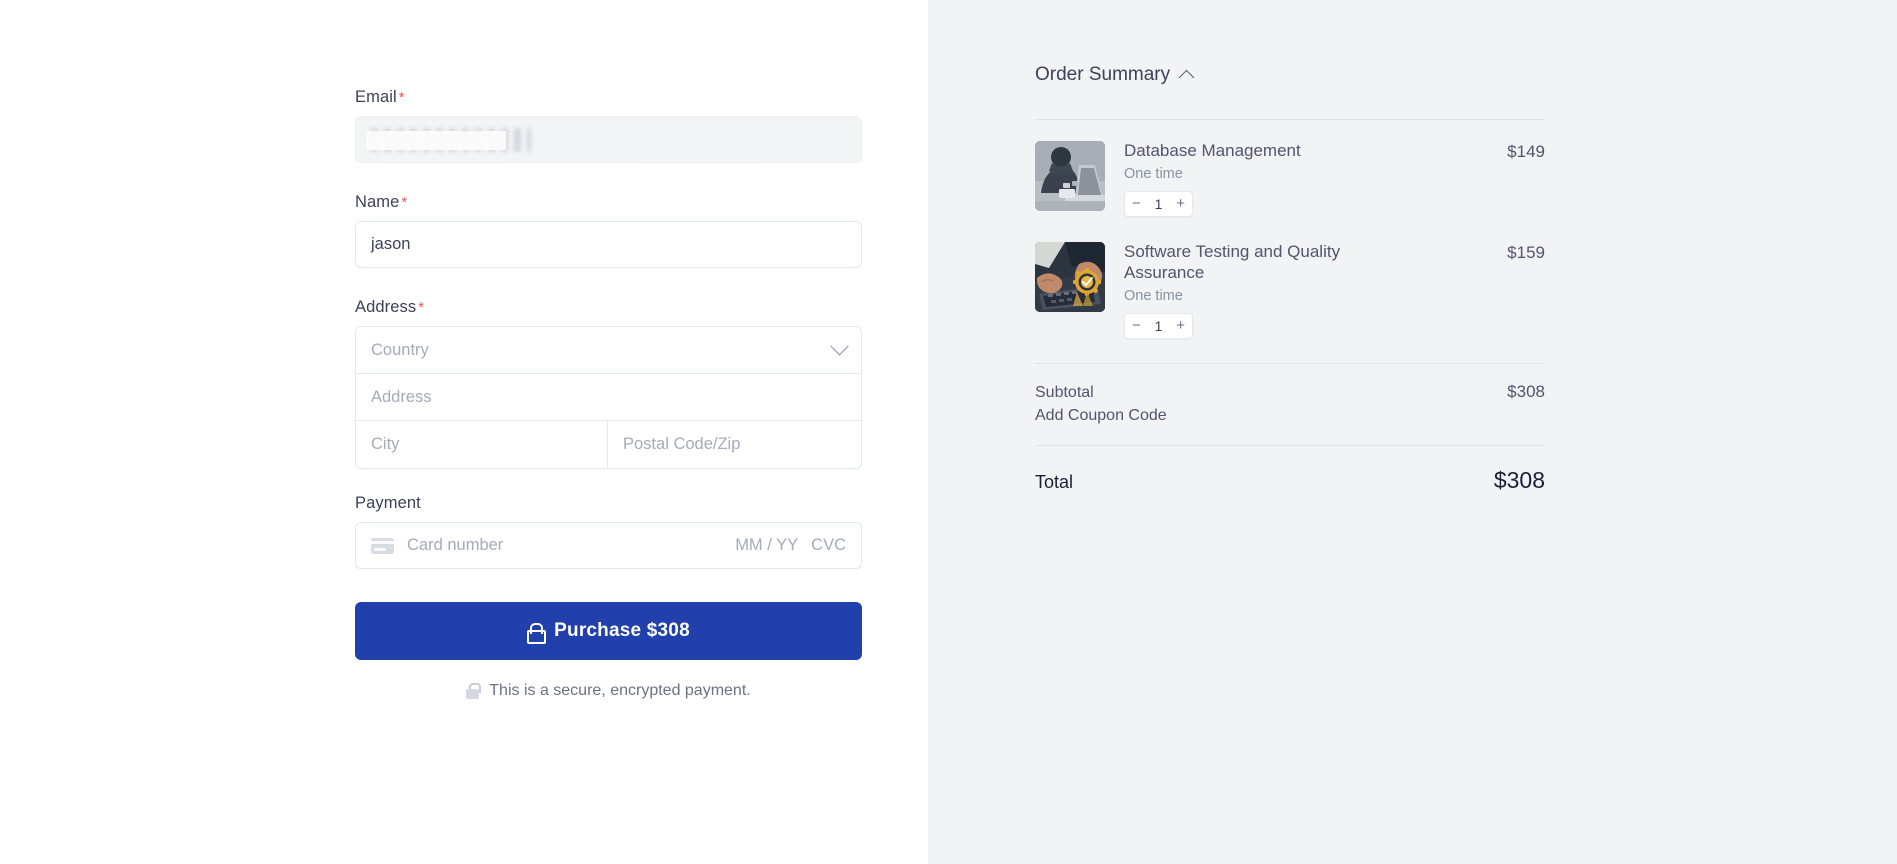 This screenshot has height=864, width=1897. I want to click on email-label: Email *, so click(608, 97).